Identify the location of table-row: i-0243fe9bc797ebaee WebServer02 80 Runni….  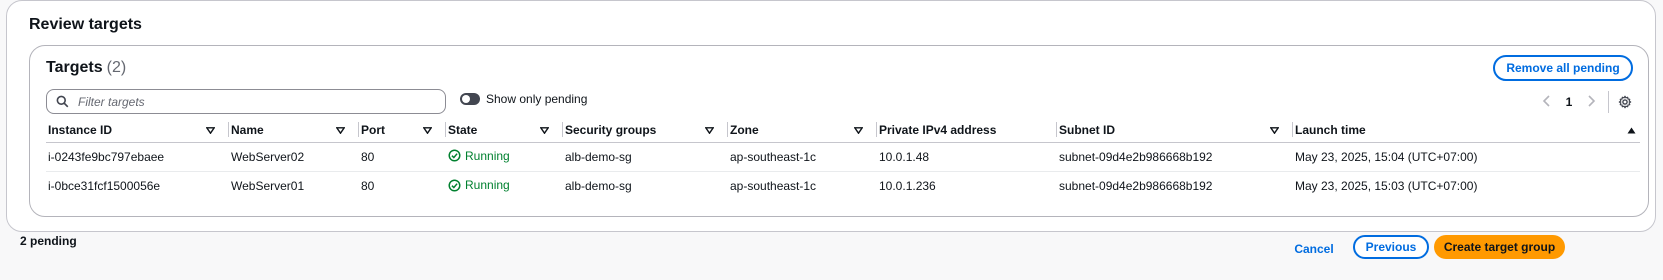
(843, 157).